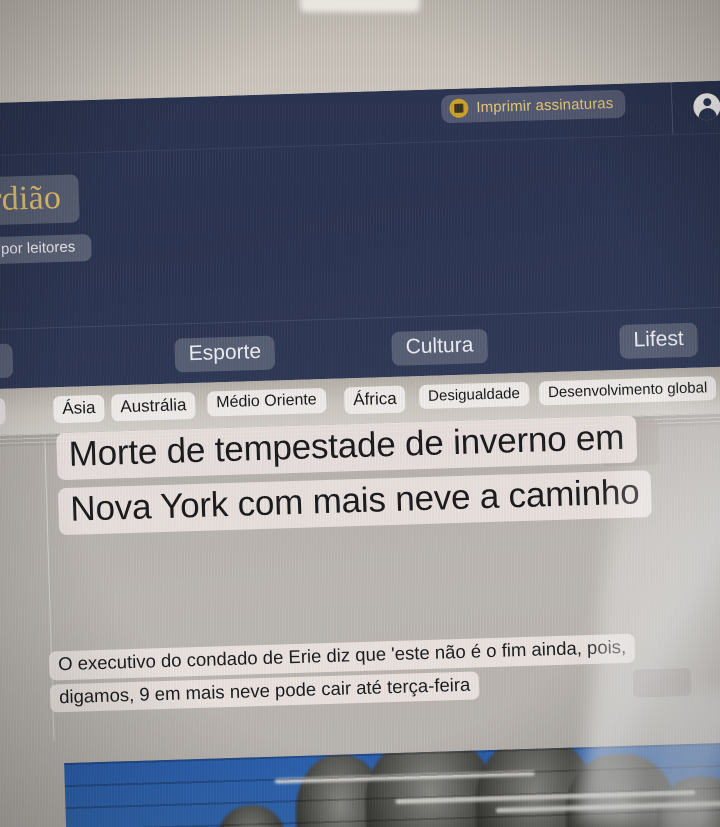  Describe the element at coordinates (266, 402) in the screenshot. I see `subnav-item-medio-oriente: Médio Oriente` at that location.